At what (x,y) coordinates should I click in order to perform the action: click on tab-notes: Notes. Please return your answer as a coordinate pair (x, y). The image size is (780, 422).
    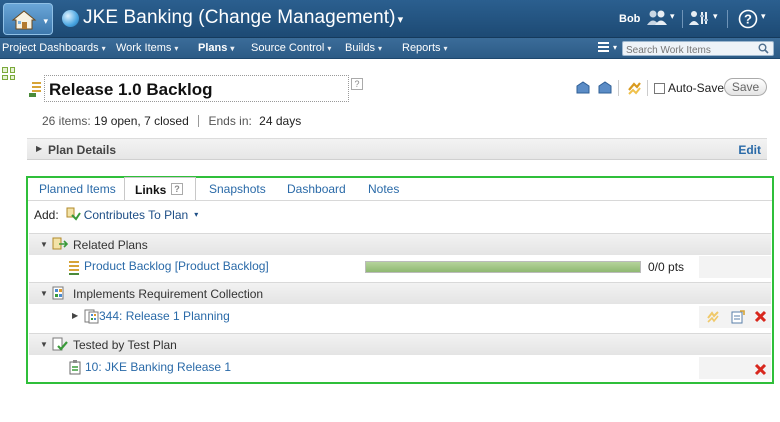
    Looking at the image, I should click on (383, 189).